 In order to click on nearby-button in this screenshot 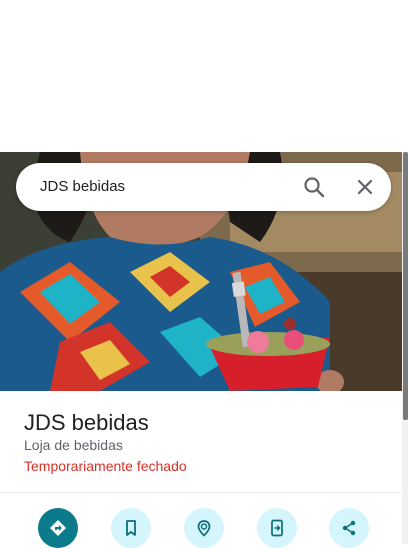, I will do `click(204, 528)`.